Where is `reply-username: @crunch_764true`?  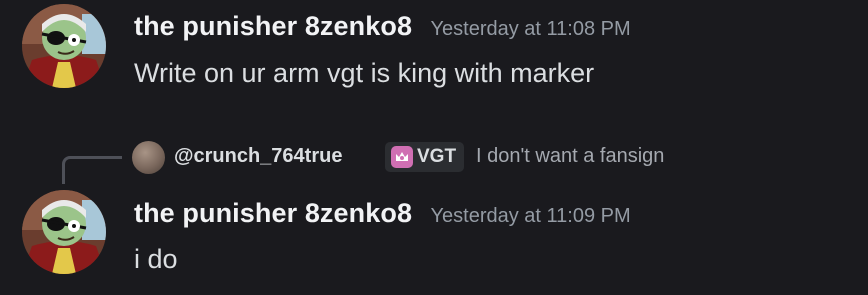
reply-username: @crunch_764true is located at coordinates (258, 156).